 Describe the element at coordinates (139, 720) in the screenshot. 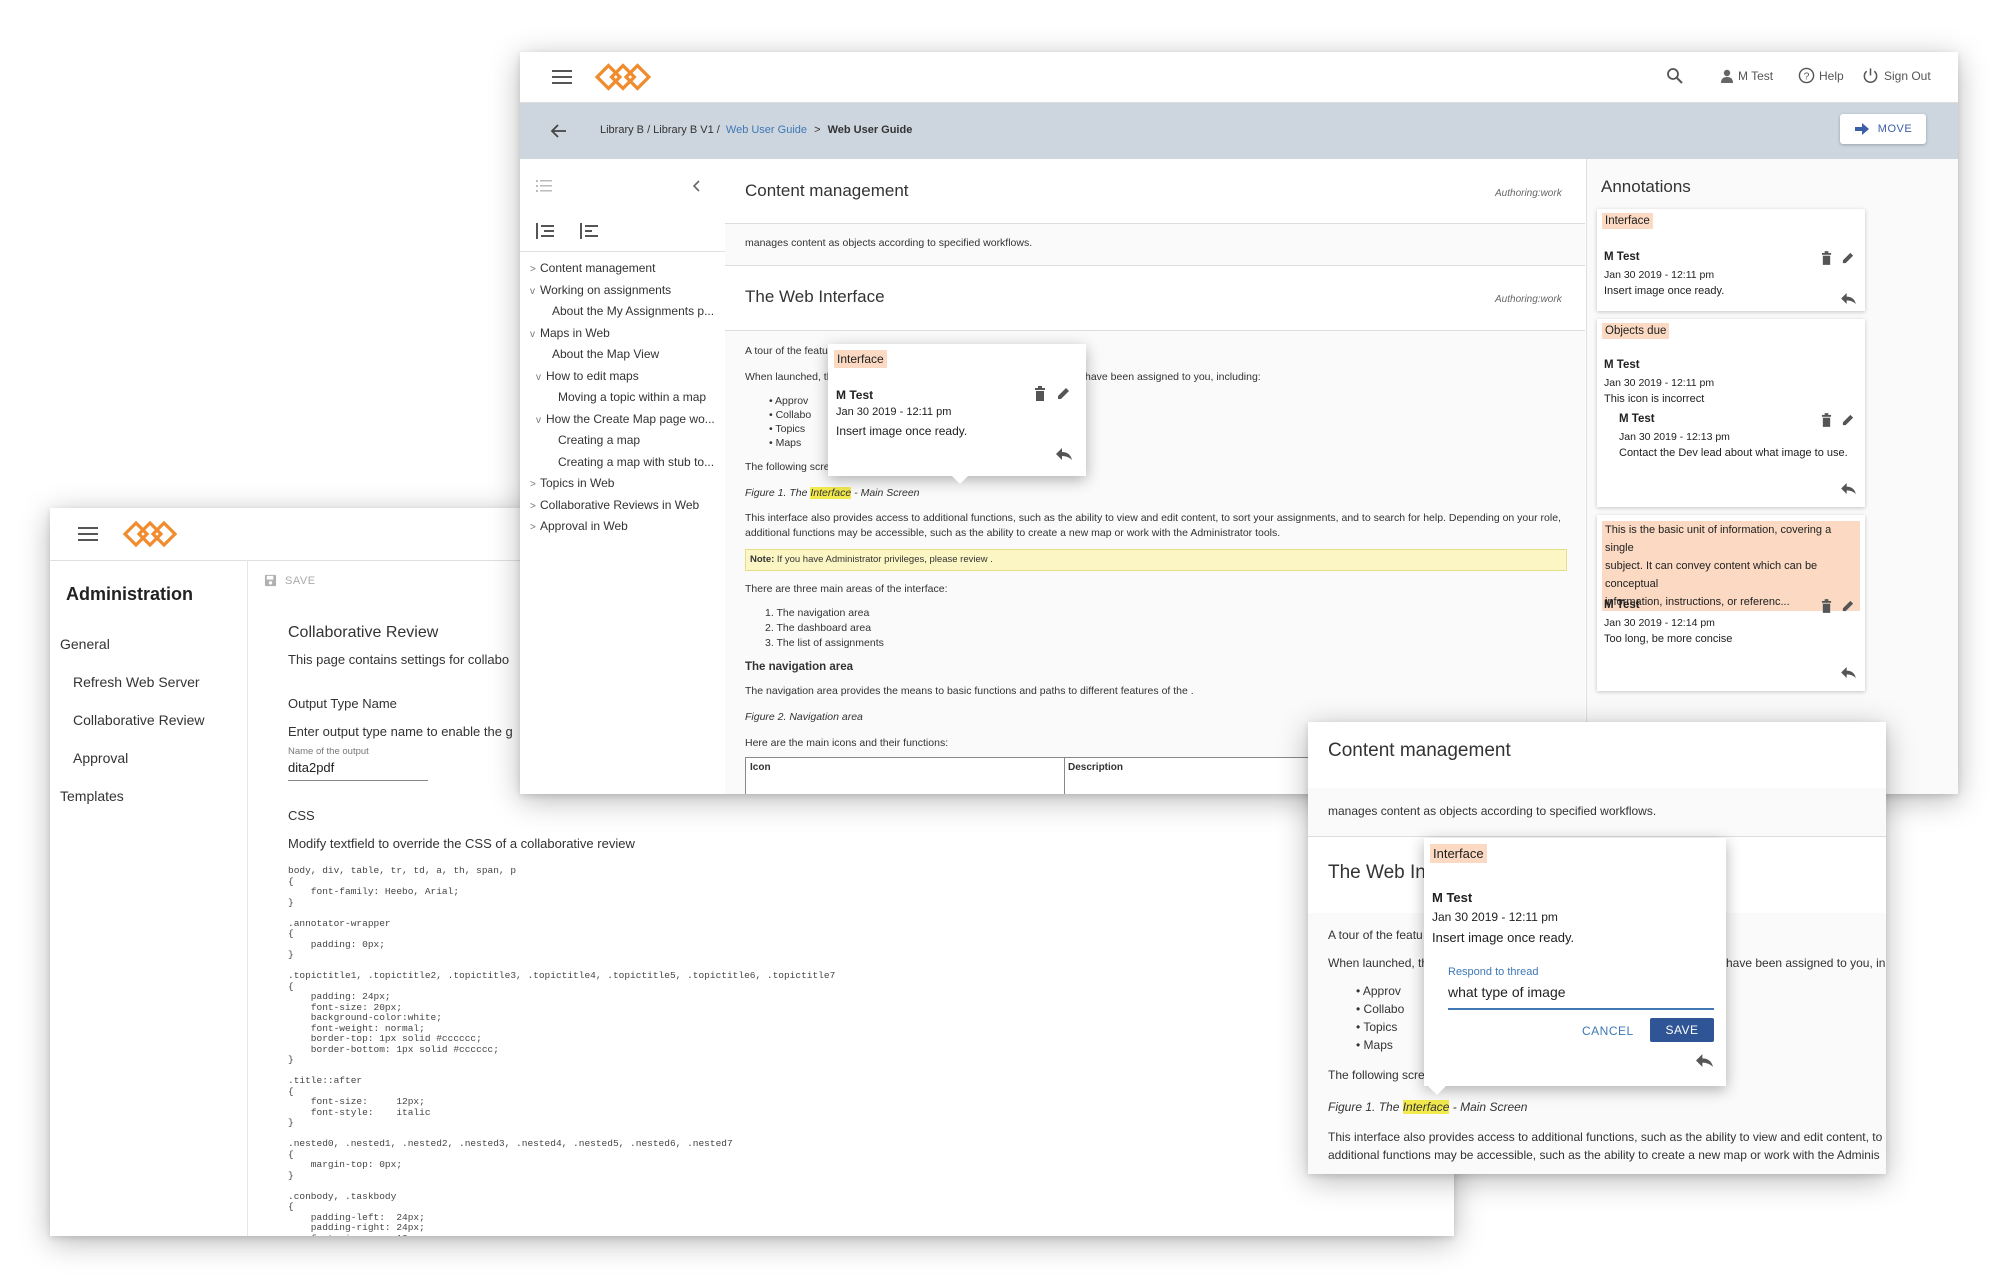

I see `sidebar-item-collaborative-review: Collaborative Review` at that location.